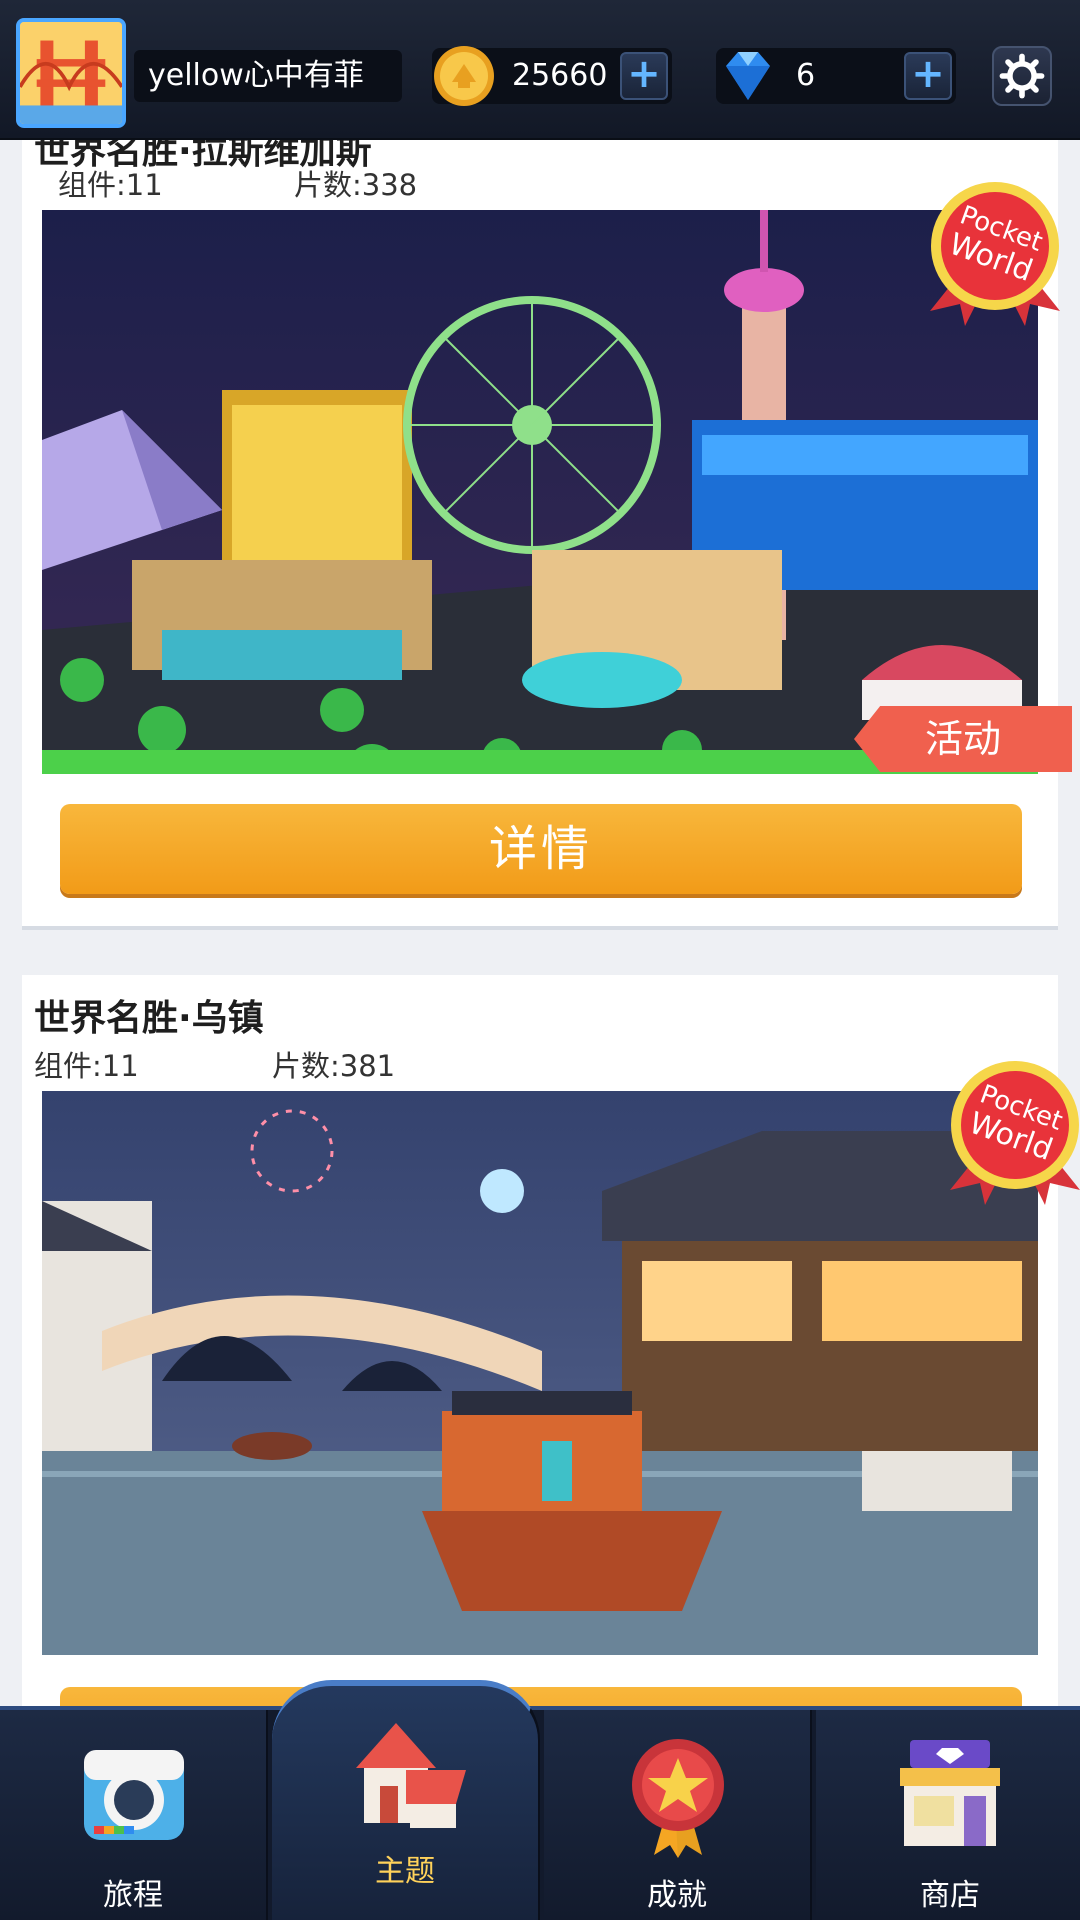 This screenshot has width=1080, height=1920. What do you see at coordinates (560, 75) in the screenshot?
I see `coin-count: 25660` at bounding box center [560, 75].